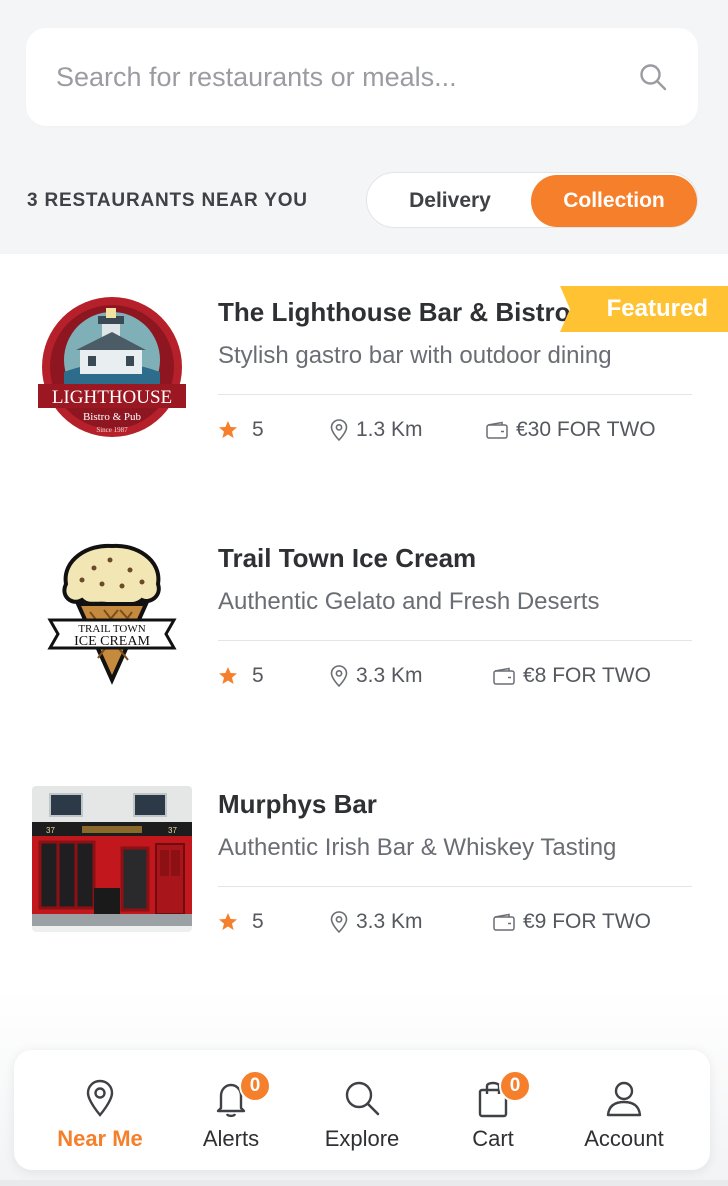 The width and height of the screenshot is (728, 1186). Describe the element at coordinates (255, 1086) in the screenshot. I see `alerts-badge: 0` at that location.